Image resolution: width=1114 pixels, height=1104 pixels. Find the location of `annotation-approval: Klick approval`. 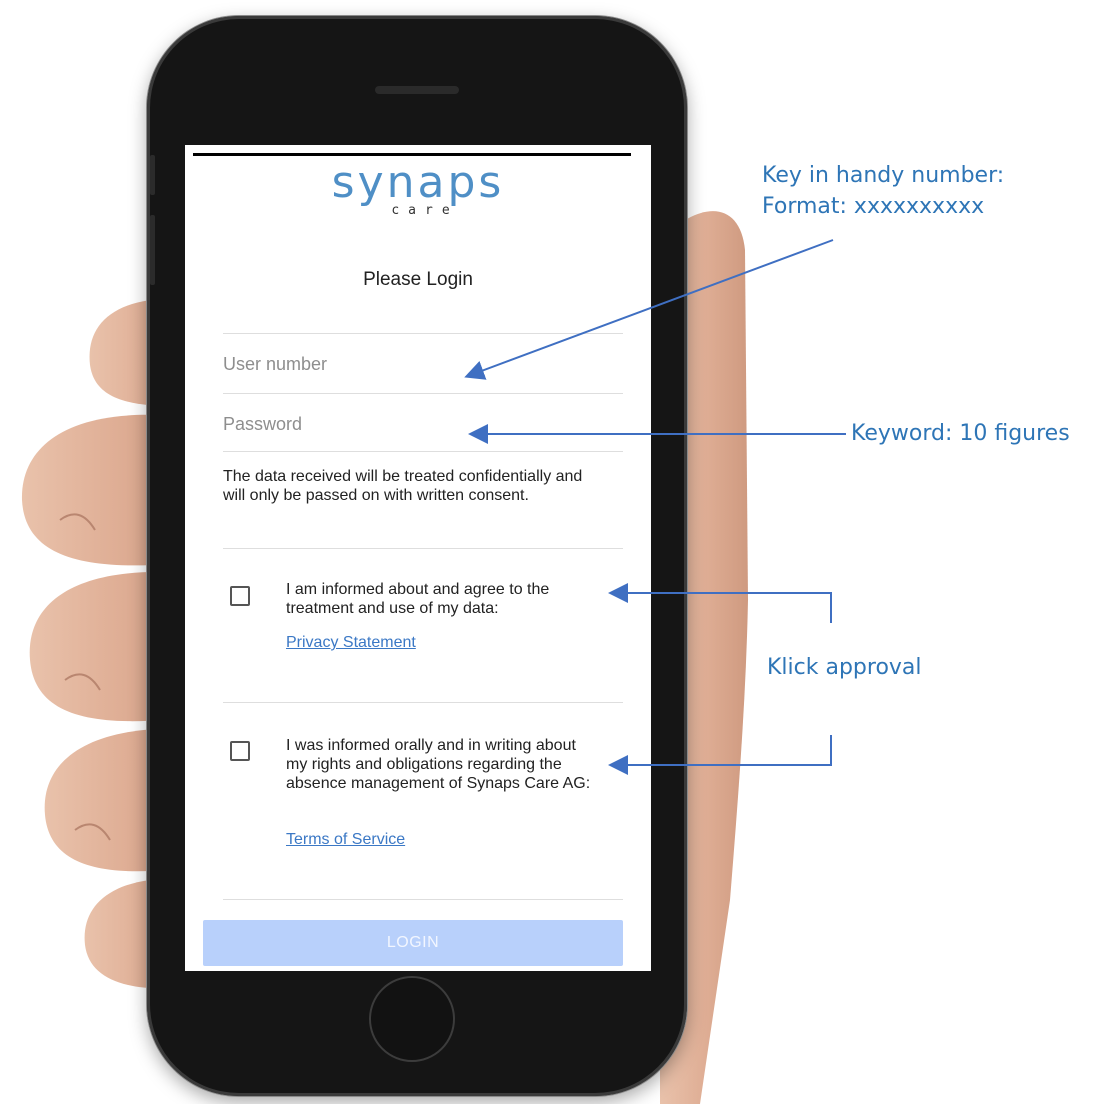

annotation-approval: Klick approval is located at coordinates (844, 667).